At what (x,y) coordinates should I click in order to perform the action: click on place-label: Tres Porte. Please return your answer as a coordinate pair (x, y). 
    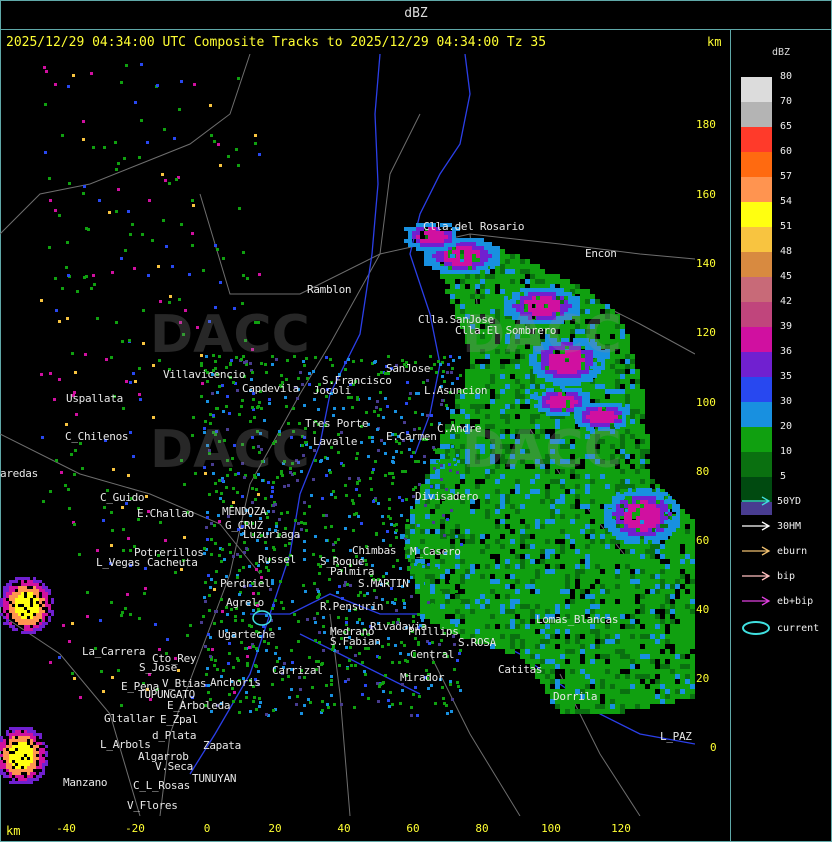
    Looking at the image, I should click on (337, 423).